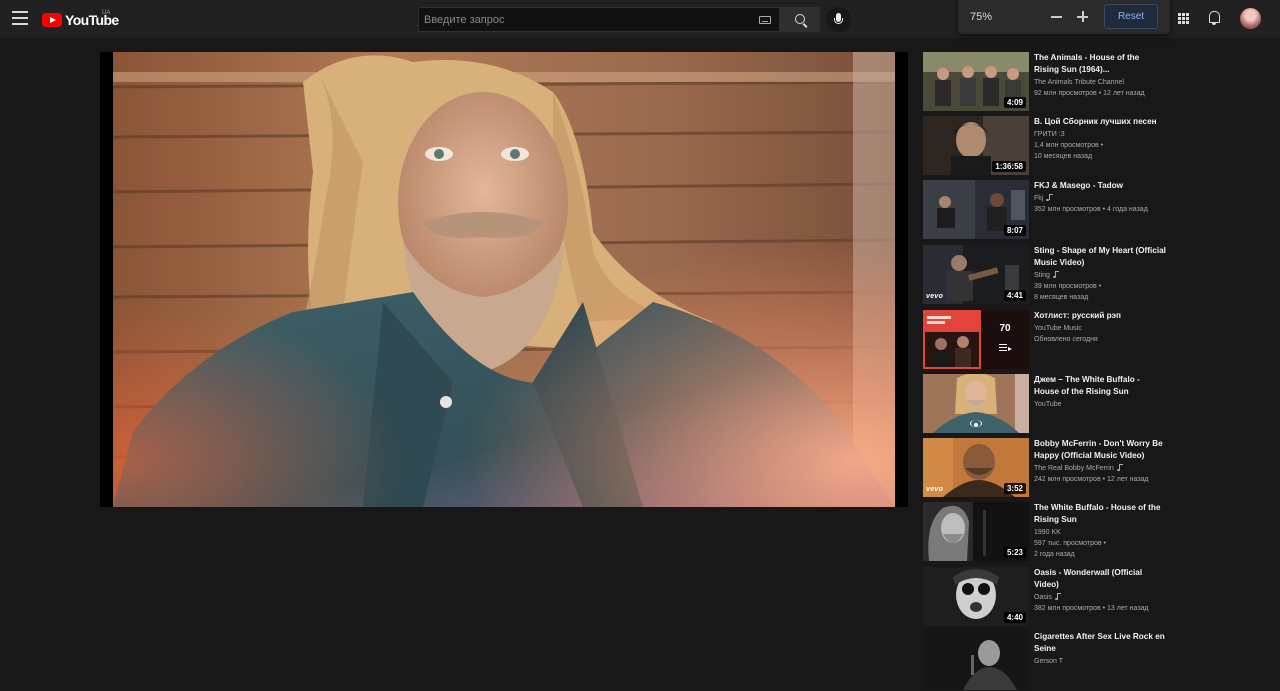  Describe the element at coordinates (1066, 339) in the screenshot. I see `video-stats: Обновлено сегодня` at that location.